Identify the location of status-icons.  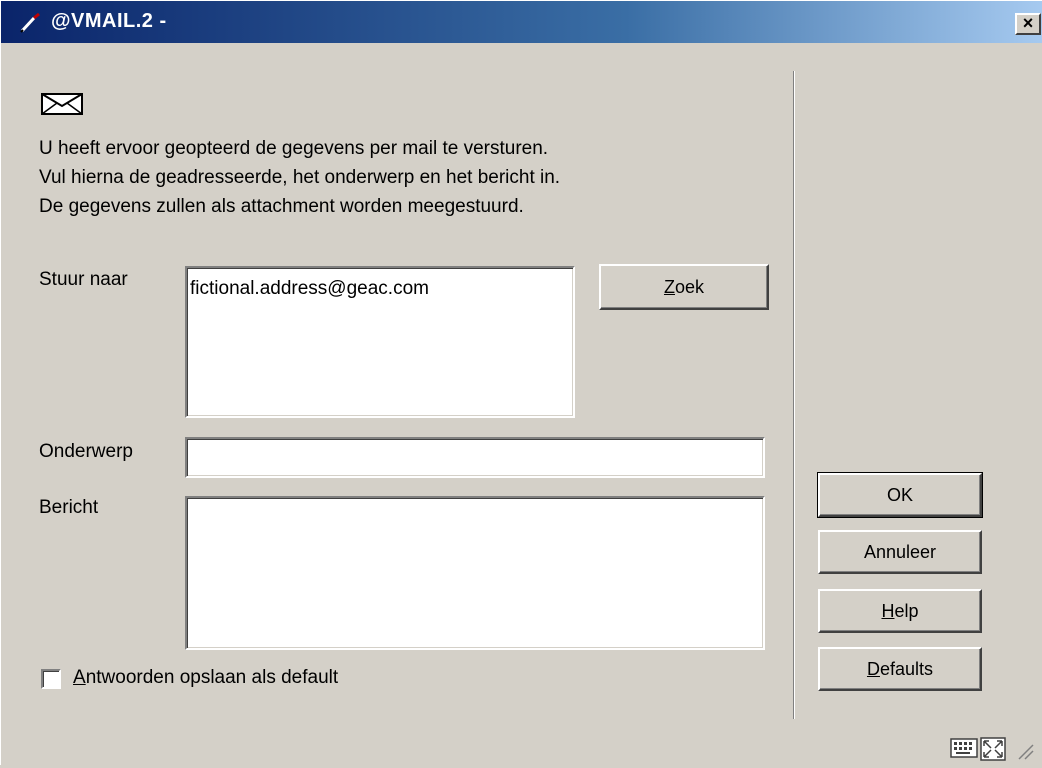
(992, 751).